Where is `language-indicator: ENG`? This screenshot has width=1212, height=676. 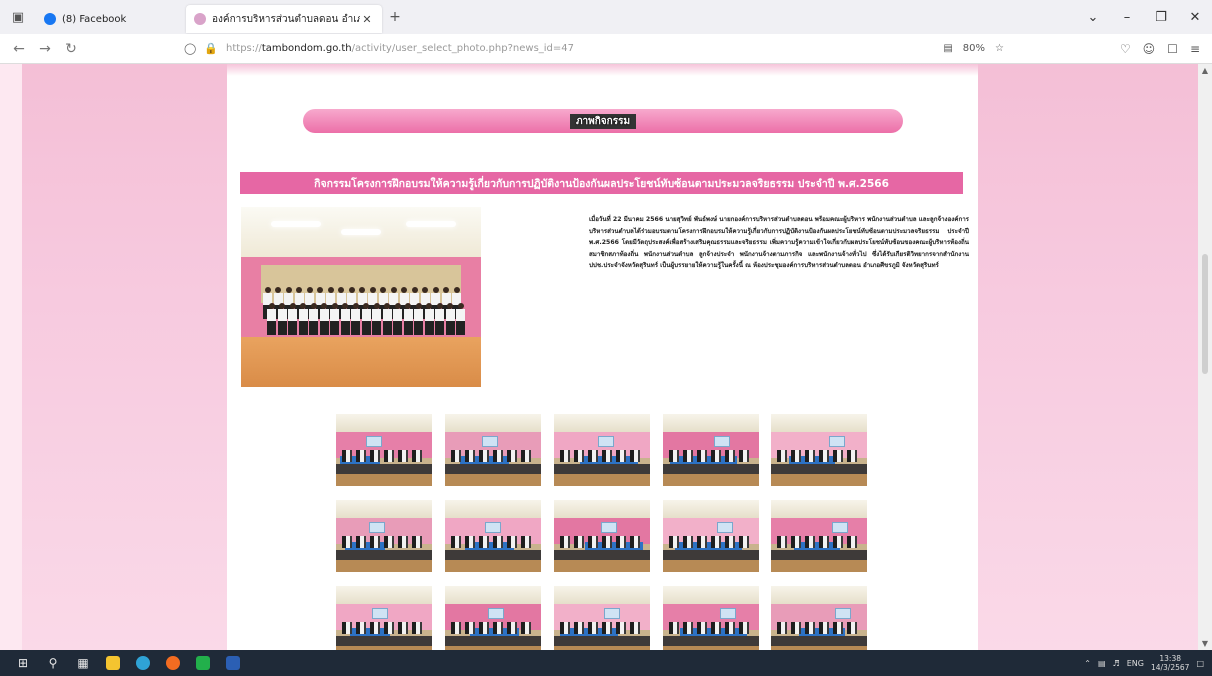 language-indicator: ENG is located at coordinates (1135, 663).